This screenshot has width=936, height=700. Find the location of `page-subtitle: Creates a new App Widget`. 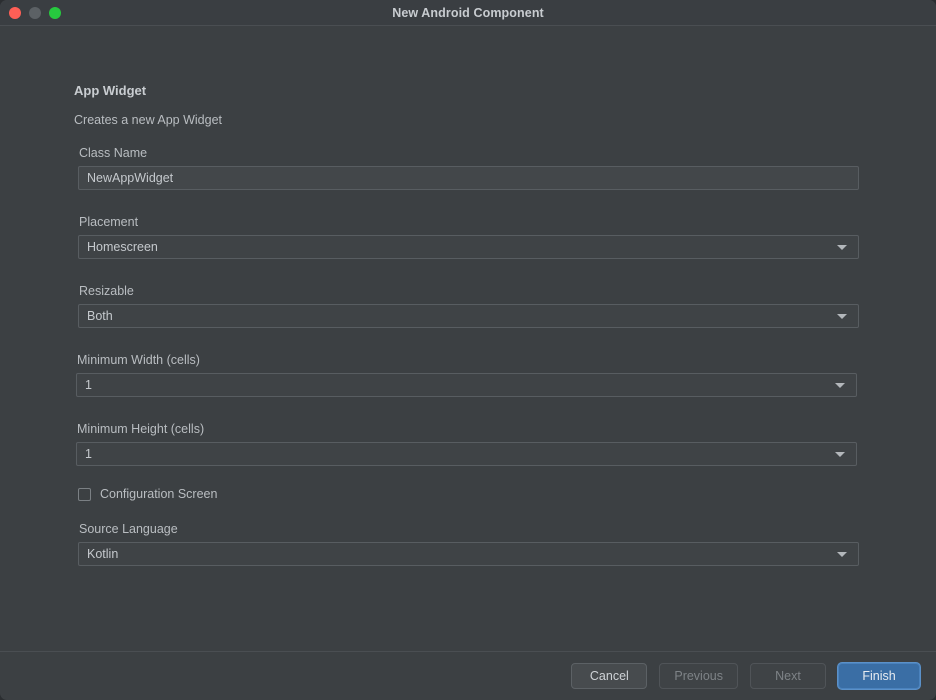

page-subtitle: Creates a new App Widget is located at coordinates (148, 120).